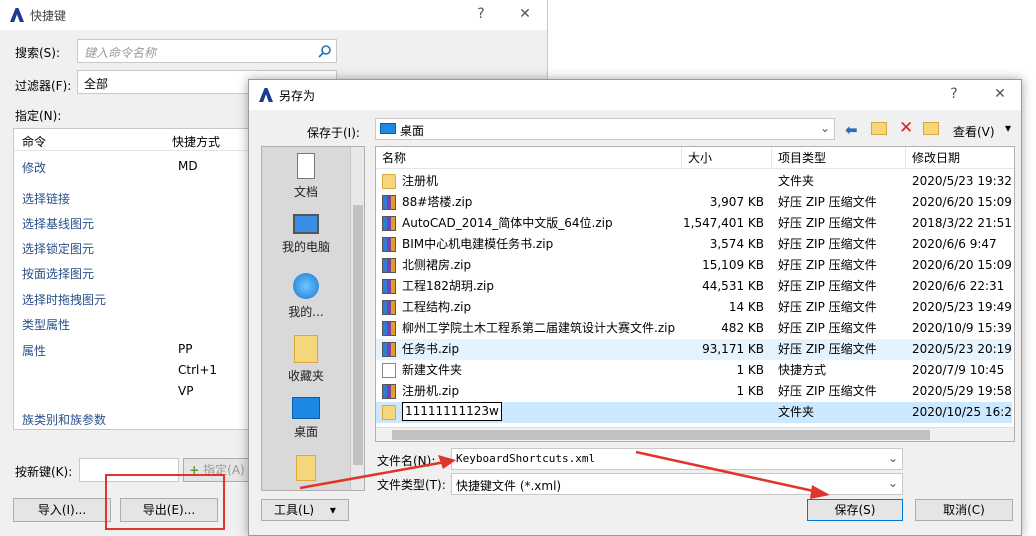 This screenshot has width=1036, height=536. Describe the element at coordinates (820, 492) in the screenshot. I see `arrowhead-save` at that location.